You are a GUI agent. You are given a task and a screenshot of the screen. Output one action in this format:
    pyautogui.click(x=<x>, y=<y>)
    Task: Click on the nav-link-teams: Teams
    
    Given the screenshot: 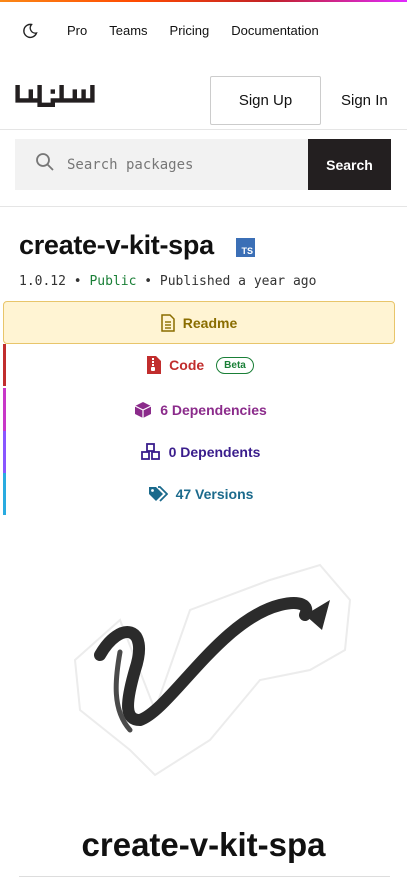 What is the action you would take?
    pyautogui.click(x=128, y=30)
    